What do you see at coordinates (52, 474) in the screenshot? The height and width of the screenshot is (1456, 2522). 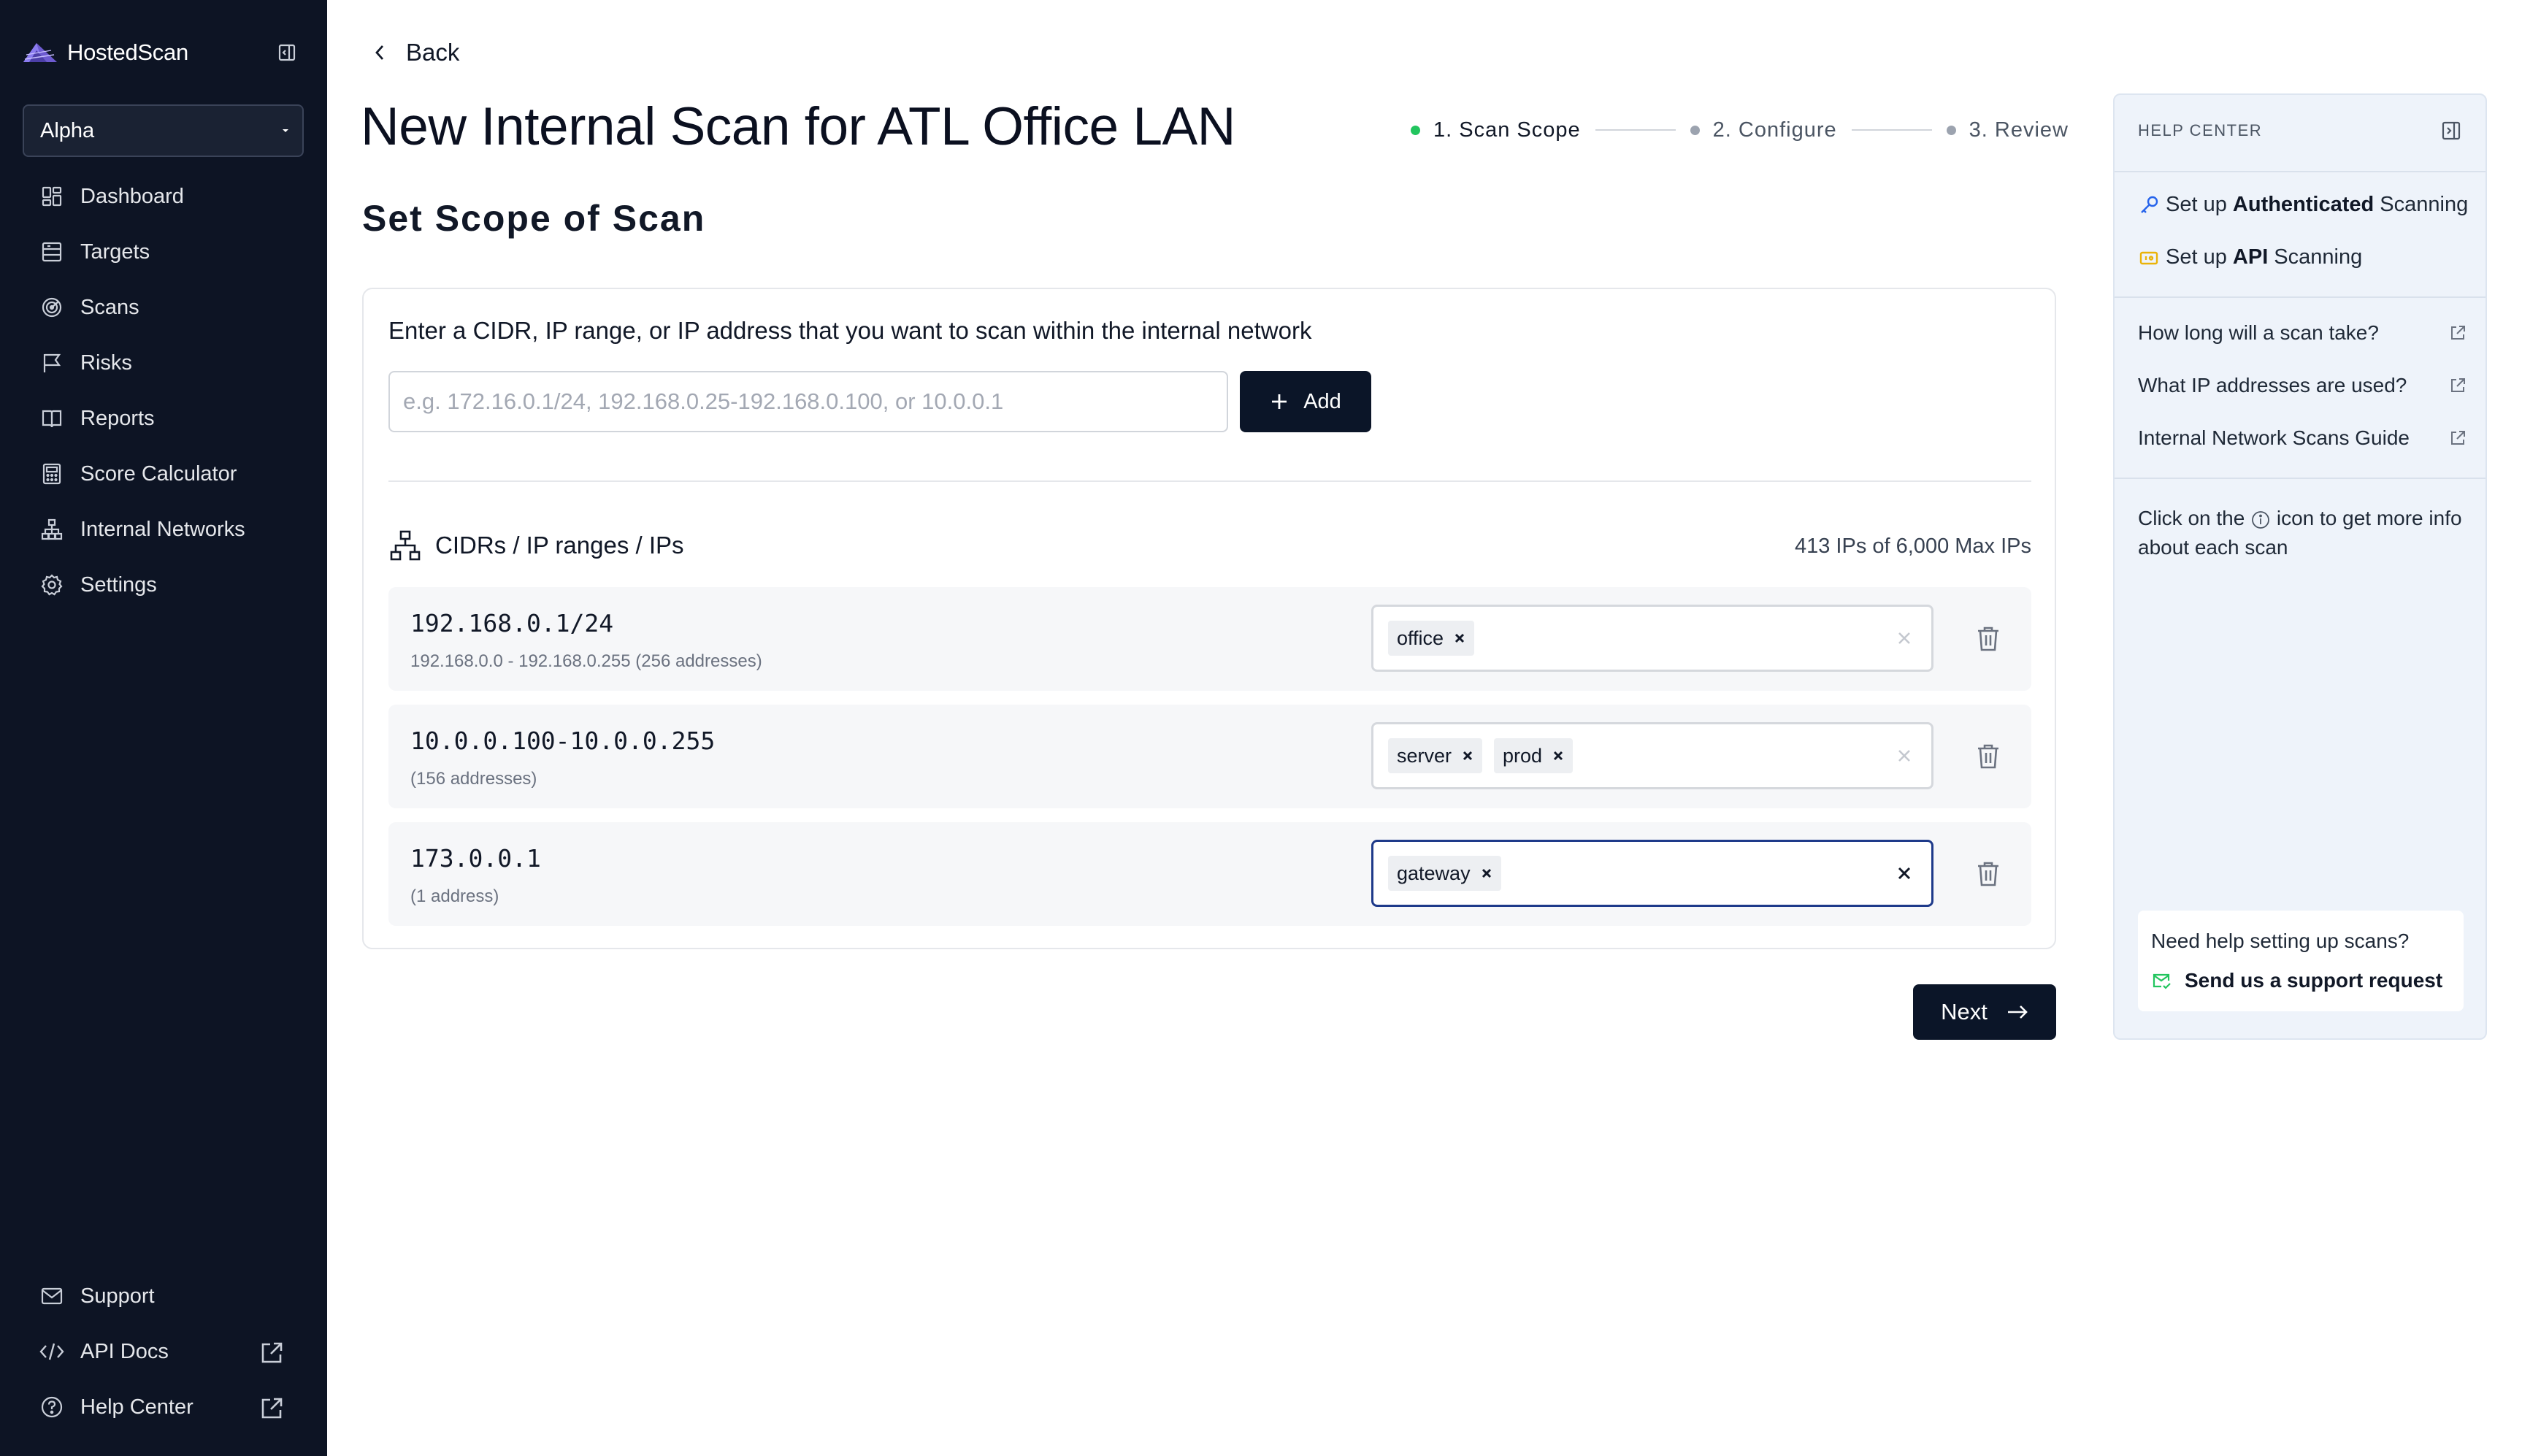 I see `calculator-icon` at bounding box center [52, 474].